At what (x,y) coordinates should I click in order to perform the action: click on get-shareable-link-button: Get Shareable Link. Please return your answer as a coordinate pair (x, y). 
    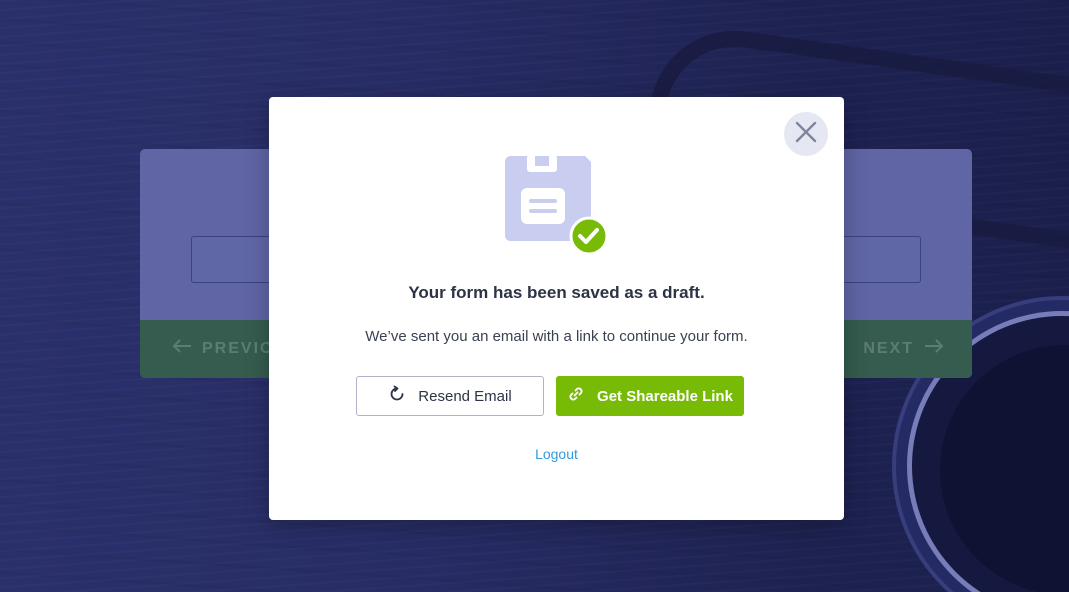
    Looking at the image, I should click on (650, 396).